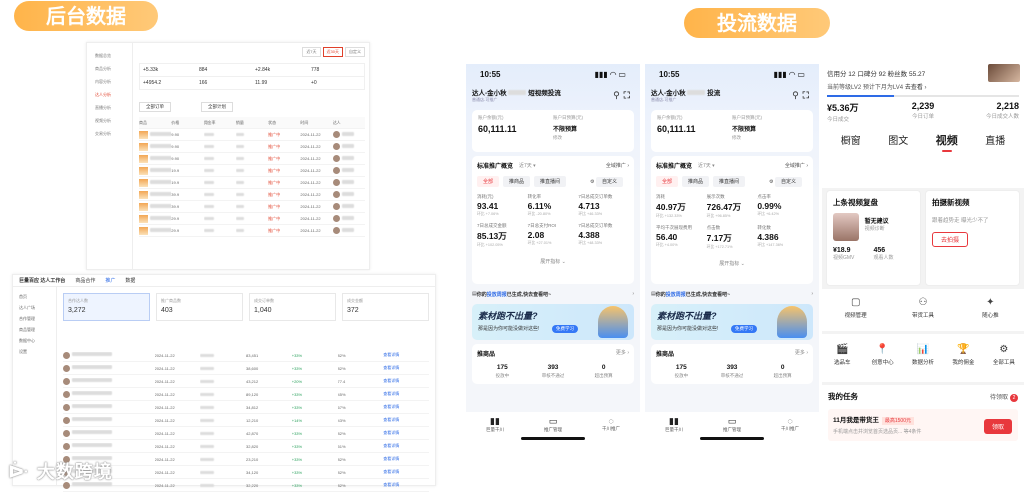 The image size is (1028, 492). I want to click on sidebar-item: 达人广场, so click(34, 307).